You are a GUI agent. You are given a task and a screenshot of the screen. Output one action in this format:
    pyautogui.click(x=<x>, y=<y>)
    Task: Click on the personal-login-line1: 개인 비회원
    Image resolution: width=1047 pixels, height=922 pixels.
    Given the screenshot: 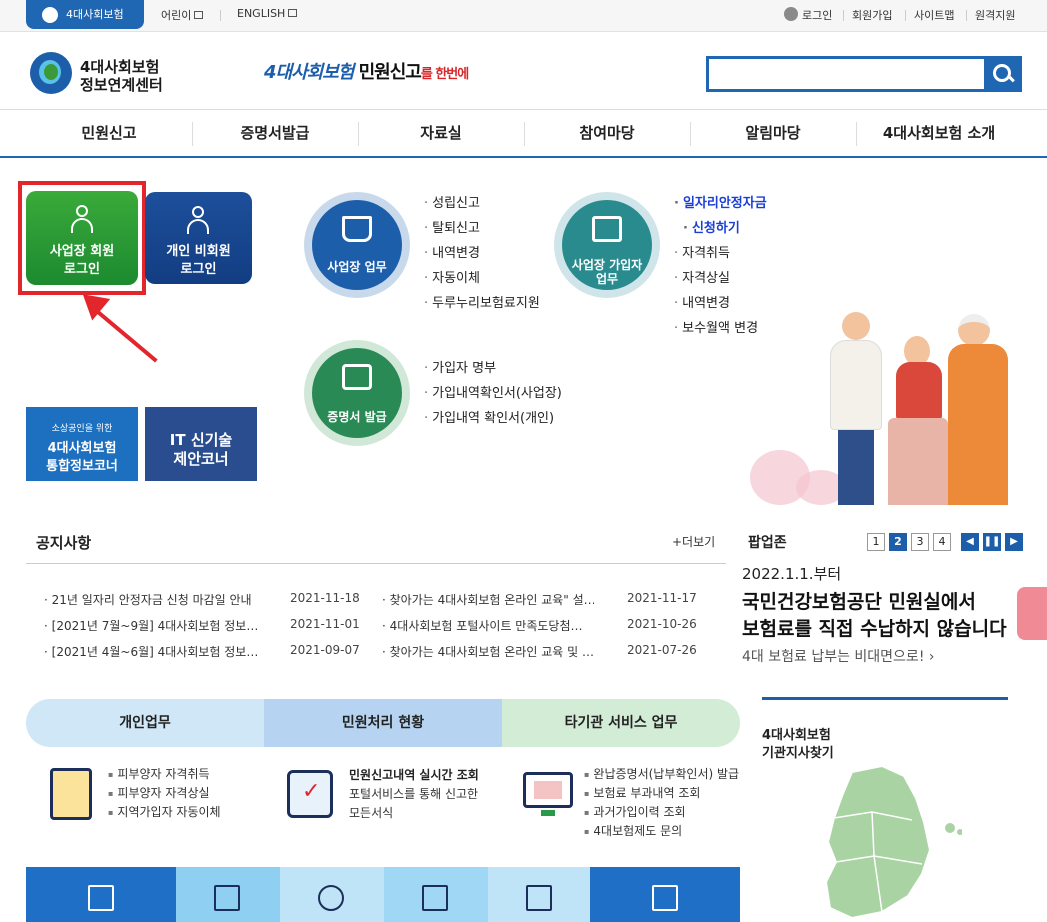 What is the action you would take?
    pyautogui.click(x=198, y=251)
    